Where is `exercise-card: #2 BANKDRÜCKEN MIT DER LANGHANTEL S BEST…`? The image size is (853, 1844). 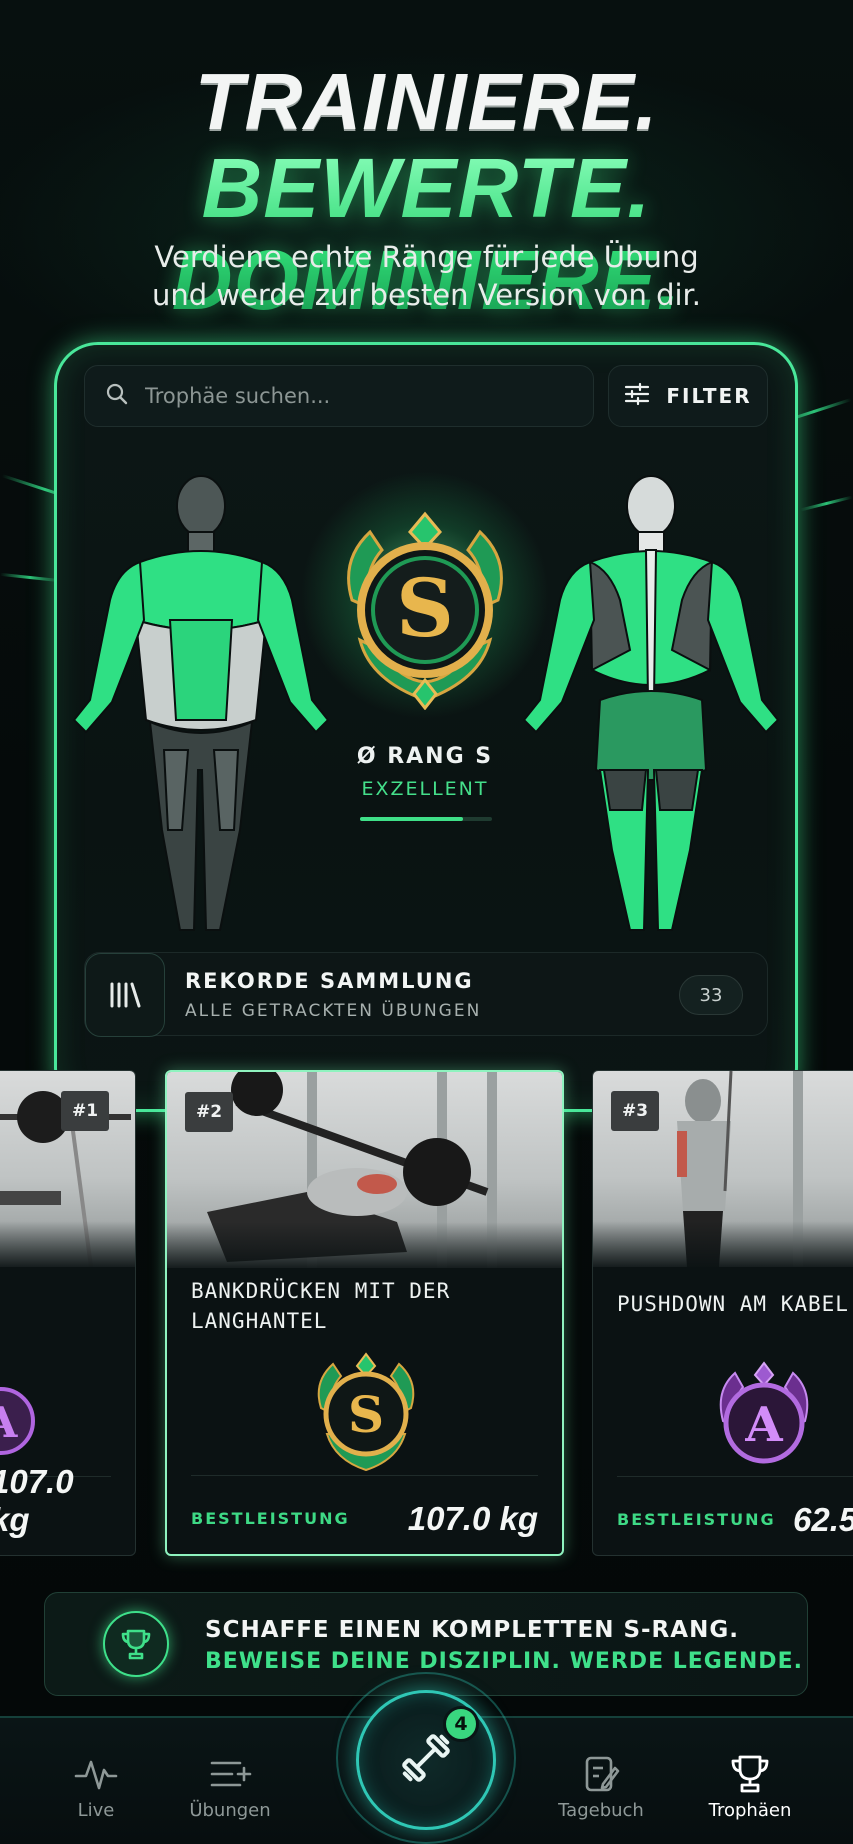 exercise-card: #2 BANKDRÜCKEN MIT DER LANGHANTEL S BEST… is located at coordinates (364, 1313).